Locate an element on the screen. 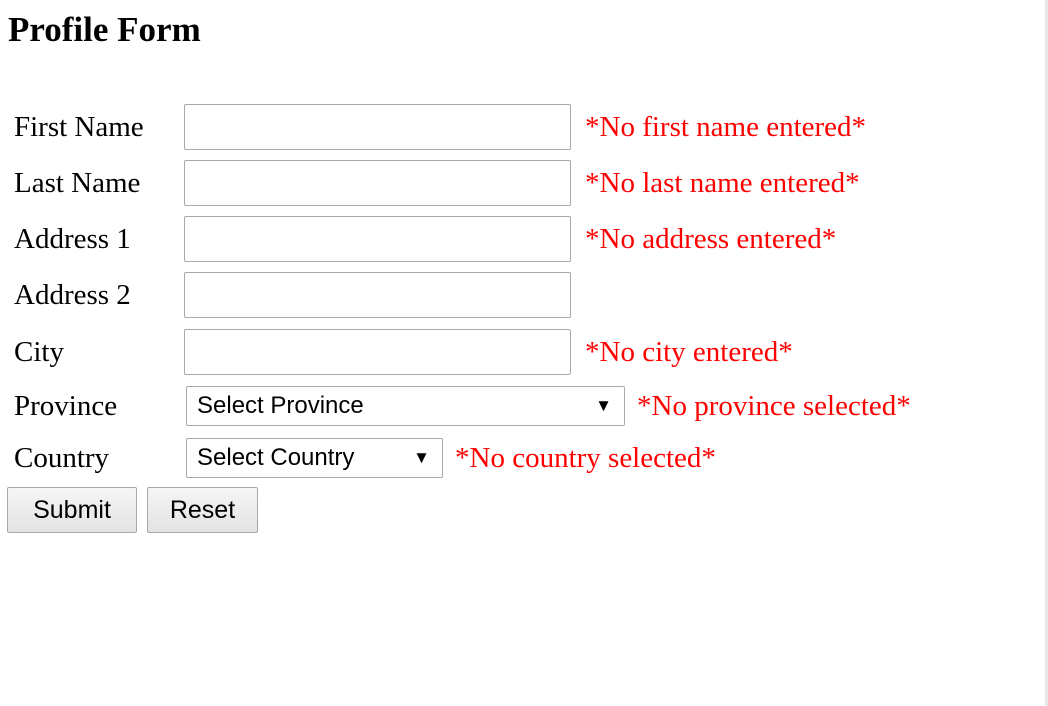  country-label: Country is located at coordinates (62, 458).